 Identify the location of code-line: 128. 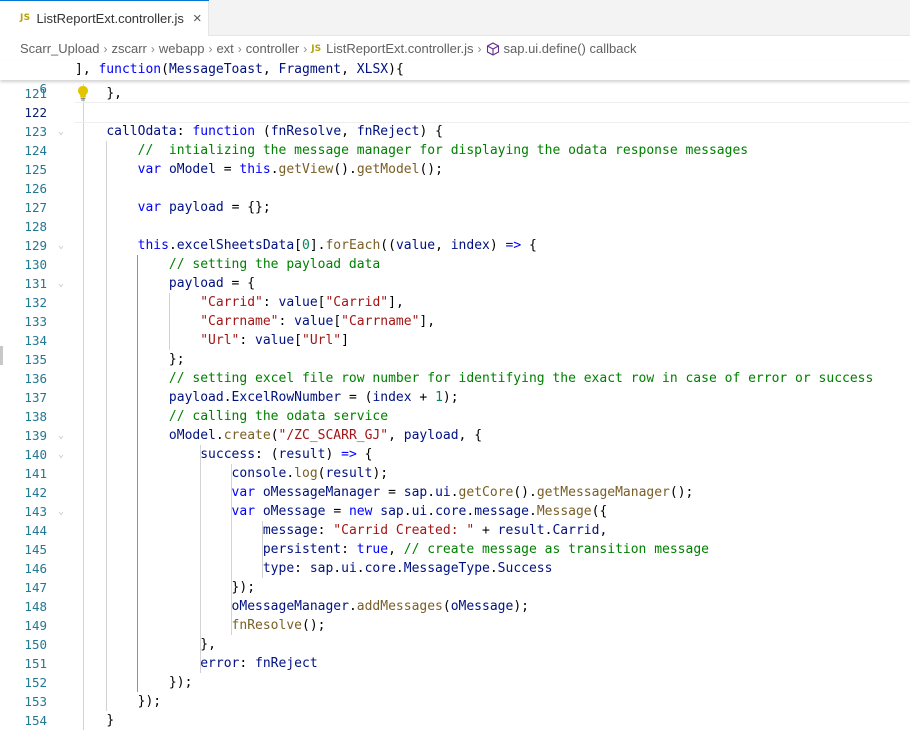
(455, 226).